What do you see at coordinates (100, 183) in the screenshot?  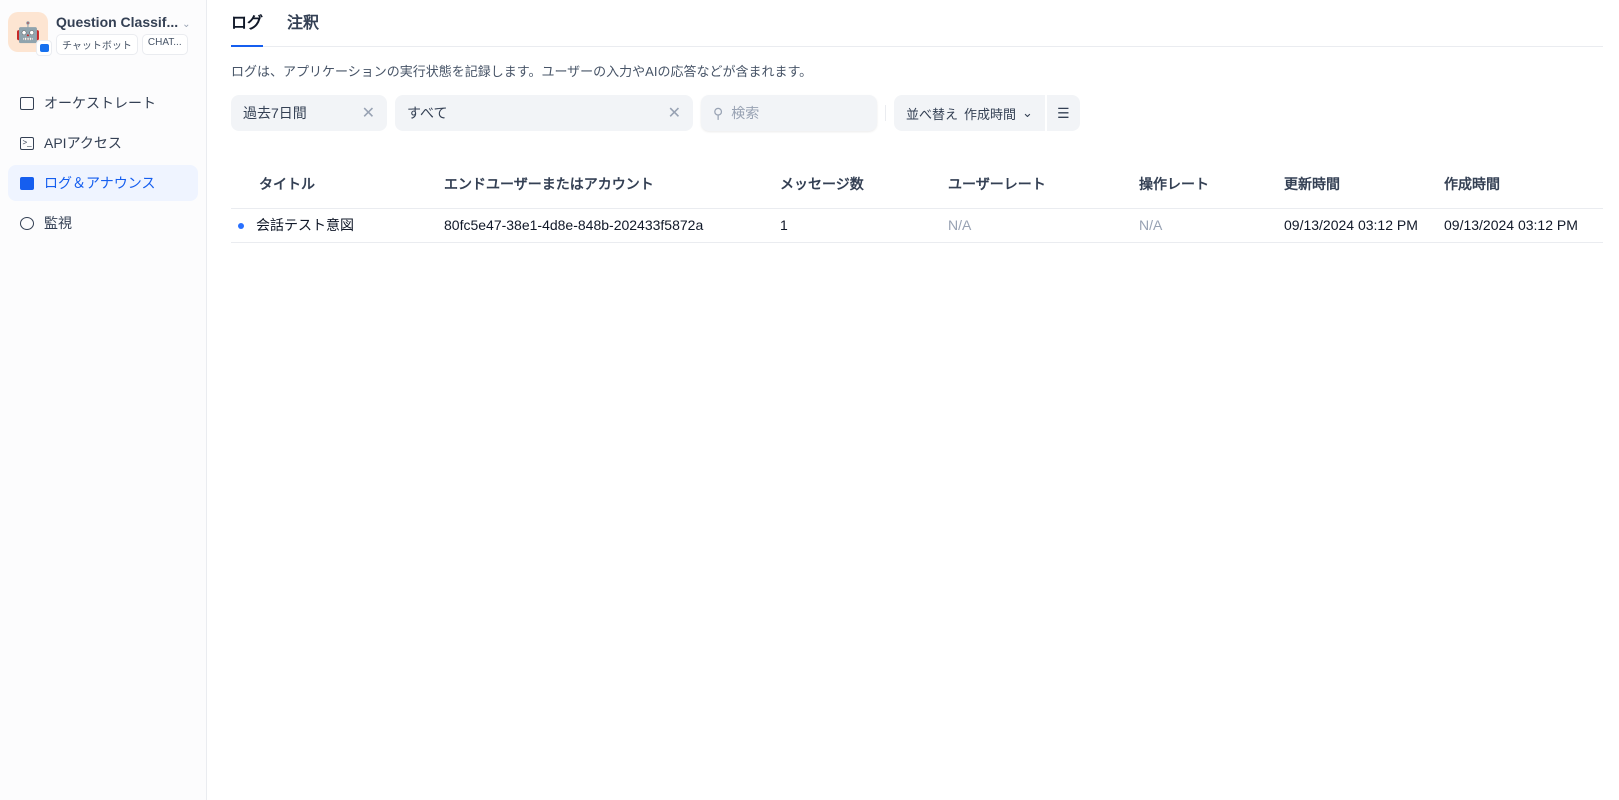 I see `nav-label: ログ＆アナウンス` at bounding box center [100, 183].